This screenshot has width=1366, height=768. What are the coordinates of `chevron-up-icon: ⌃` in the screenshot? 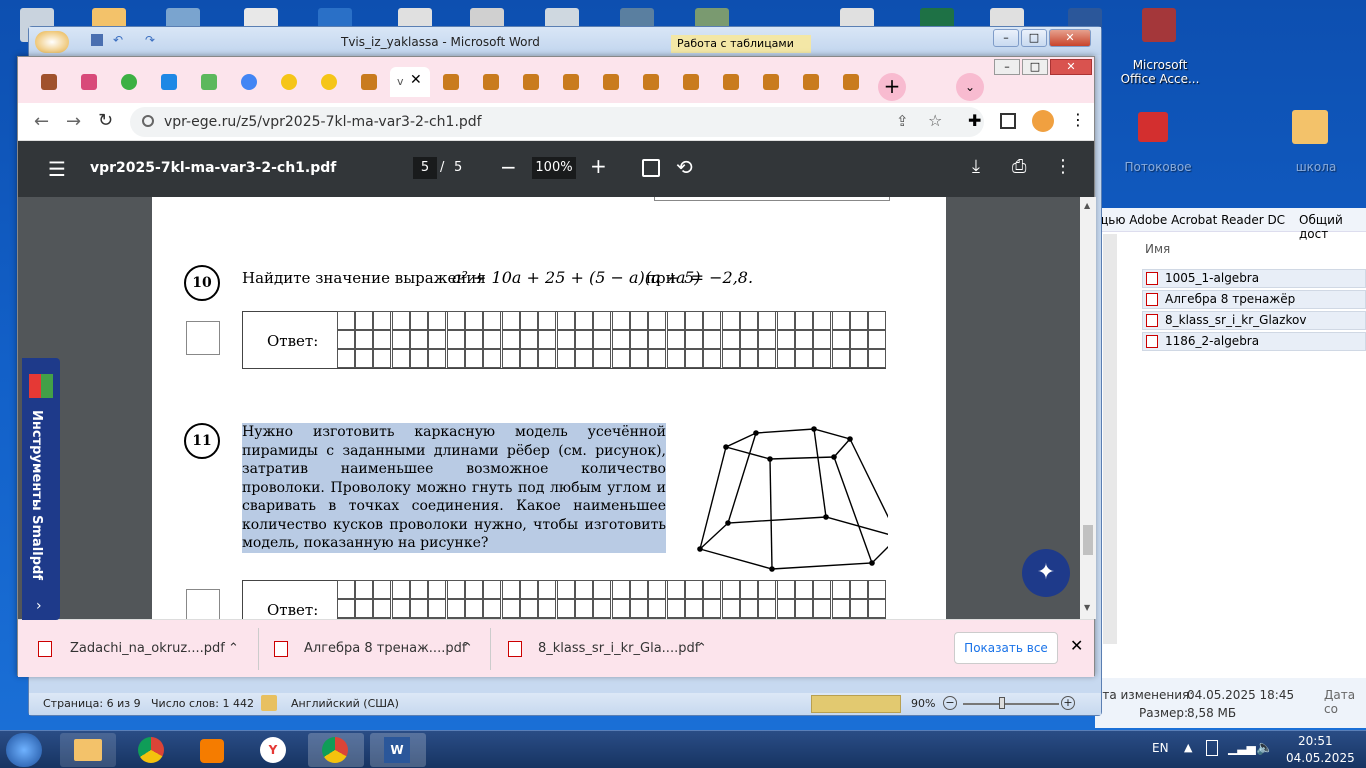 It's located at (467, 649).